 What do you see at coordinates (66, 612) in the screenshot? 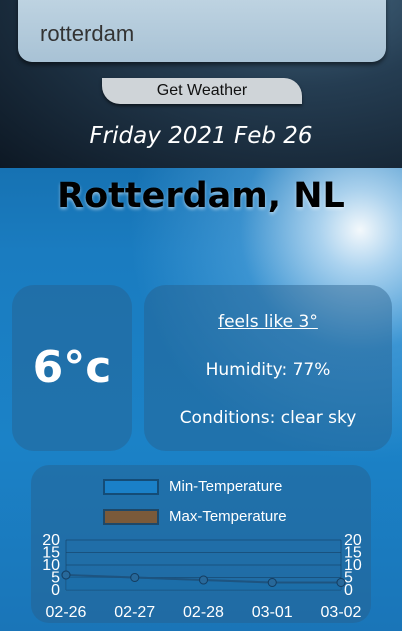
I see `x-tick-label: 02-26` at bounding box center [66, 612].